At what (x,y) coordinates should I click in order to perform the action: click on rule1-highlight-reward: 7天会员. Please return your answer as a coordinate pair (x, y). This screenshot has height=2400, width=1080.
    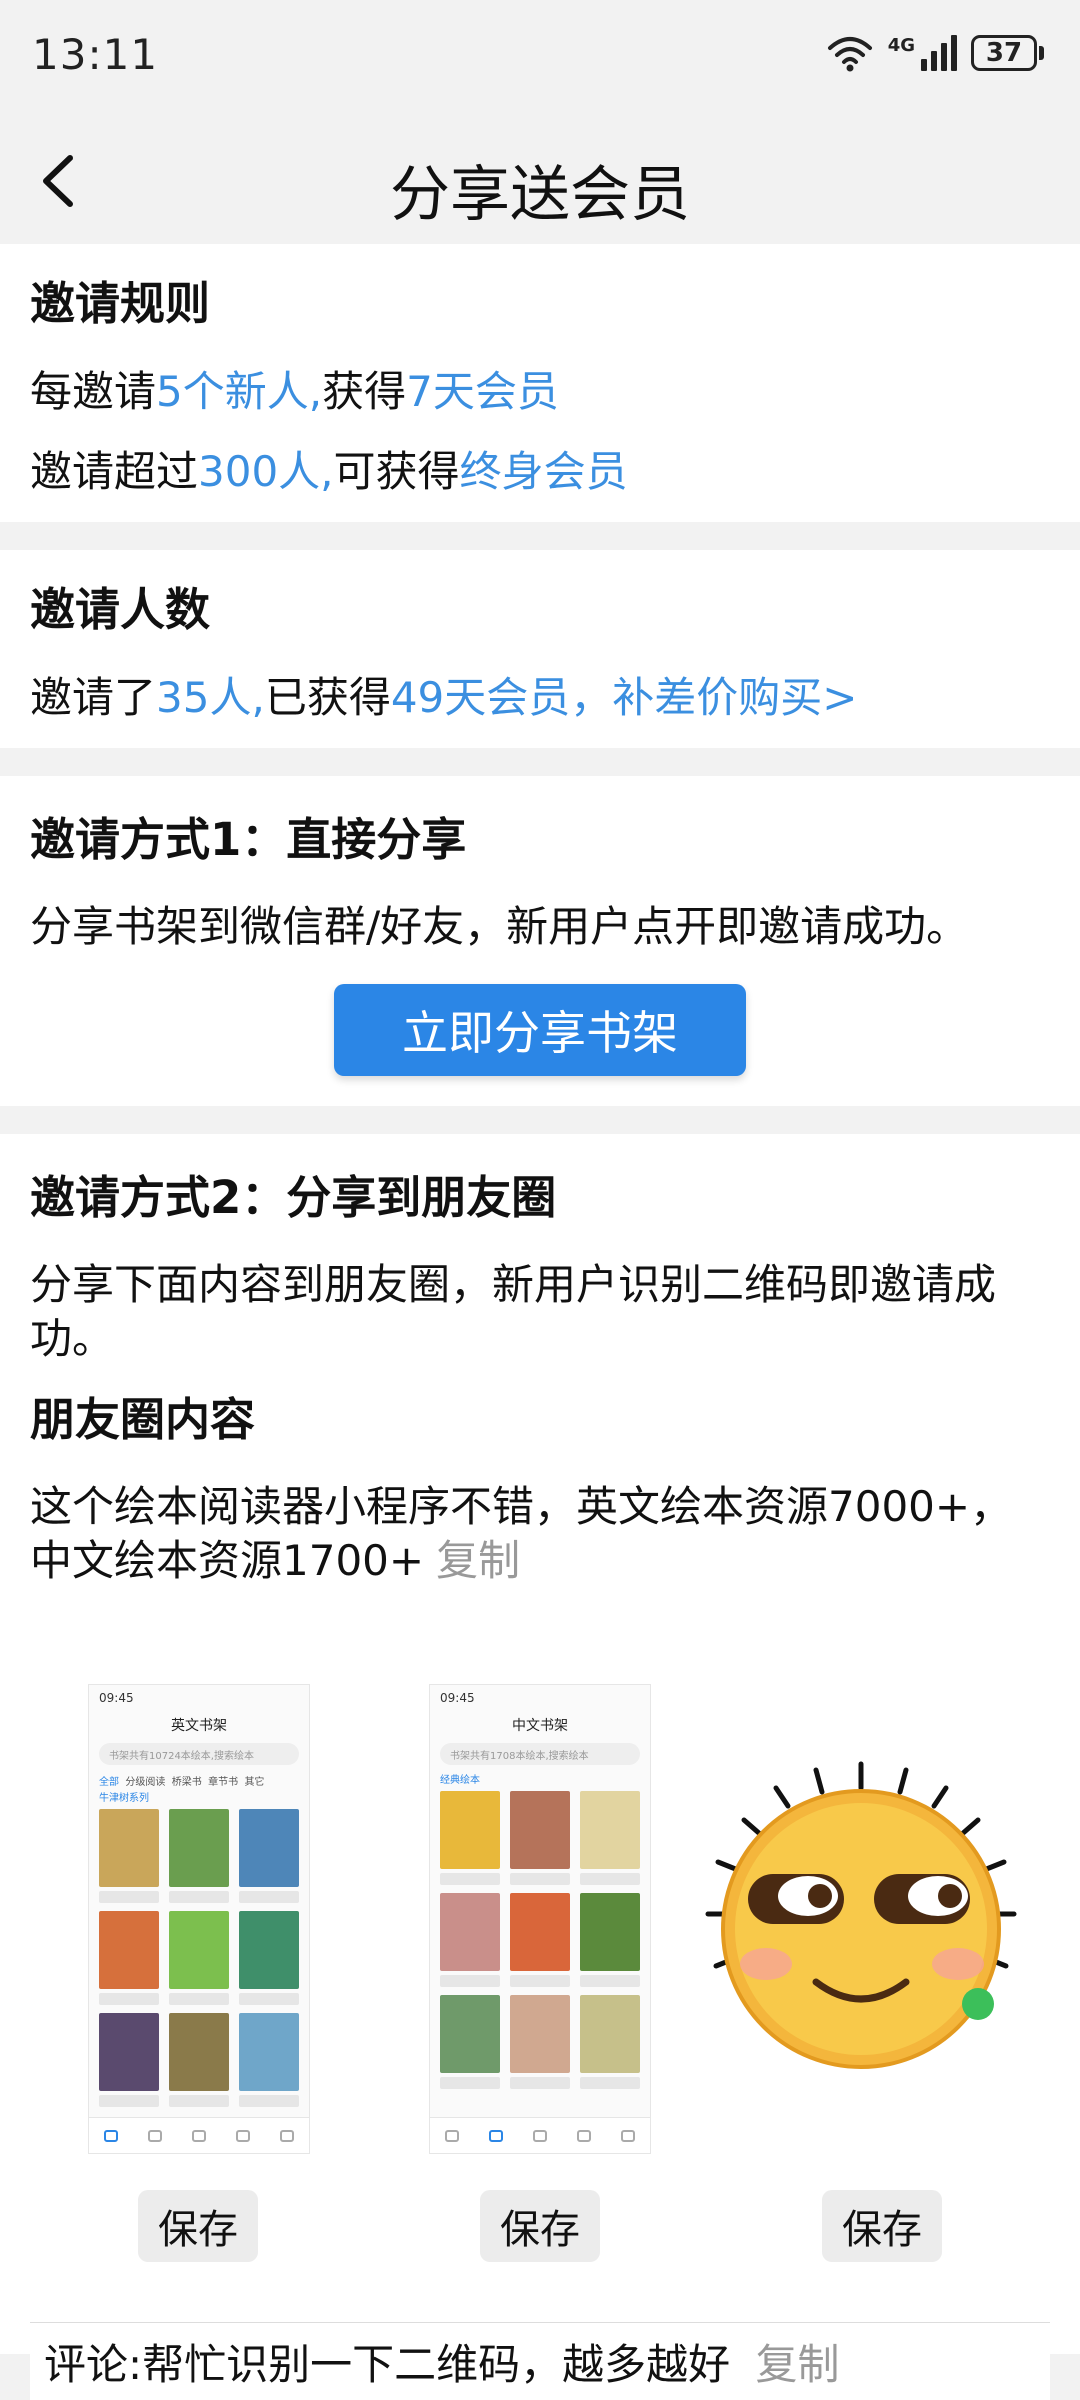
    Looking at the image, I should click on (482, 391).